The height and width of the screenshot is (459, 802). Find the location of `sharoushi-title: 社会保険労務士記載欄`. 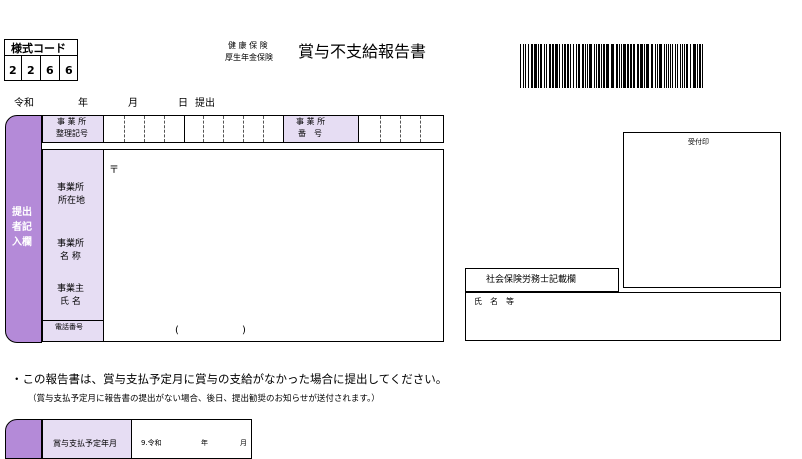

sharoushi-title: 社会保険労務士記載欄 is located at coordinates (531, 280).